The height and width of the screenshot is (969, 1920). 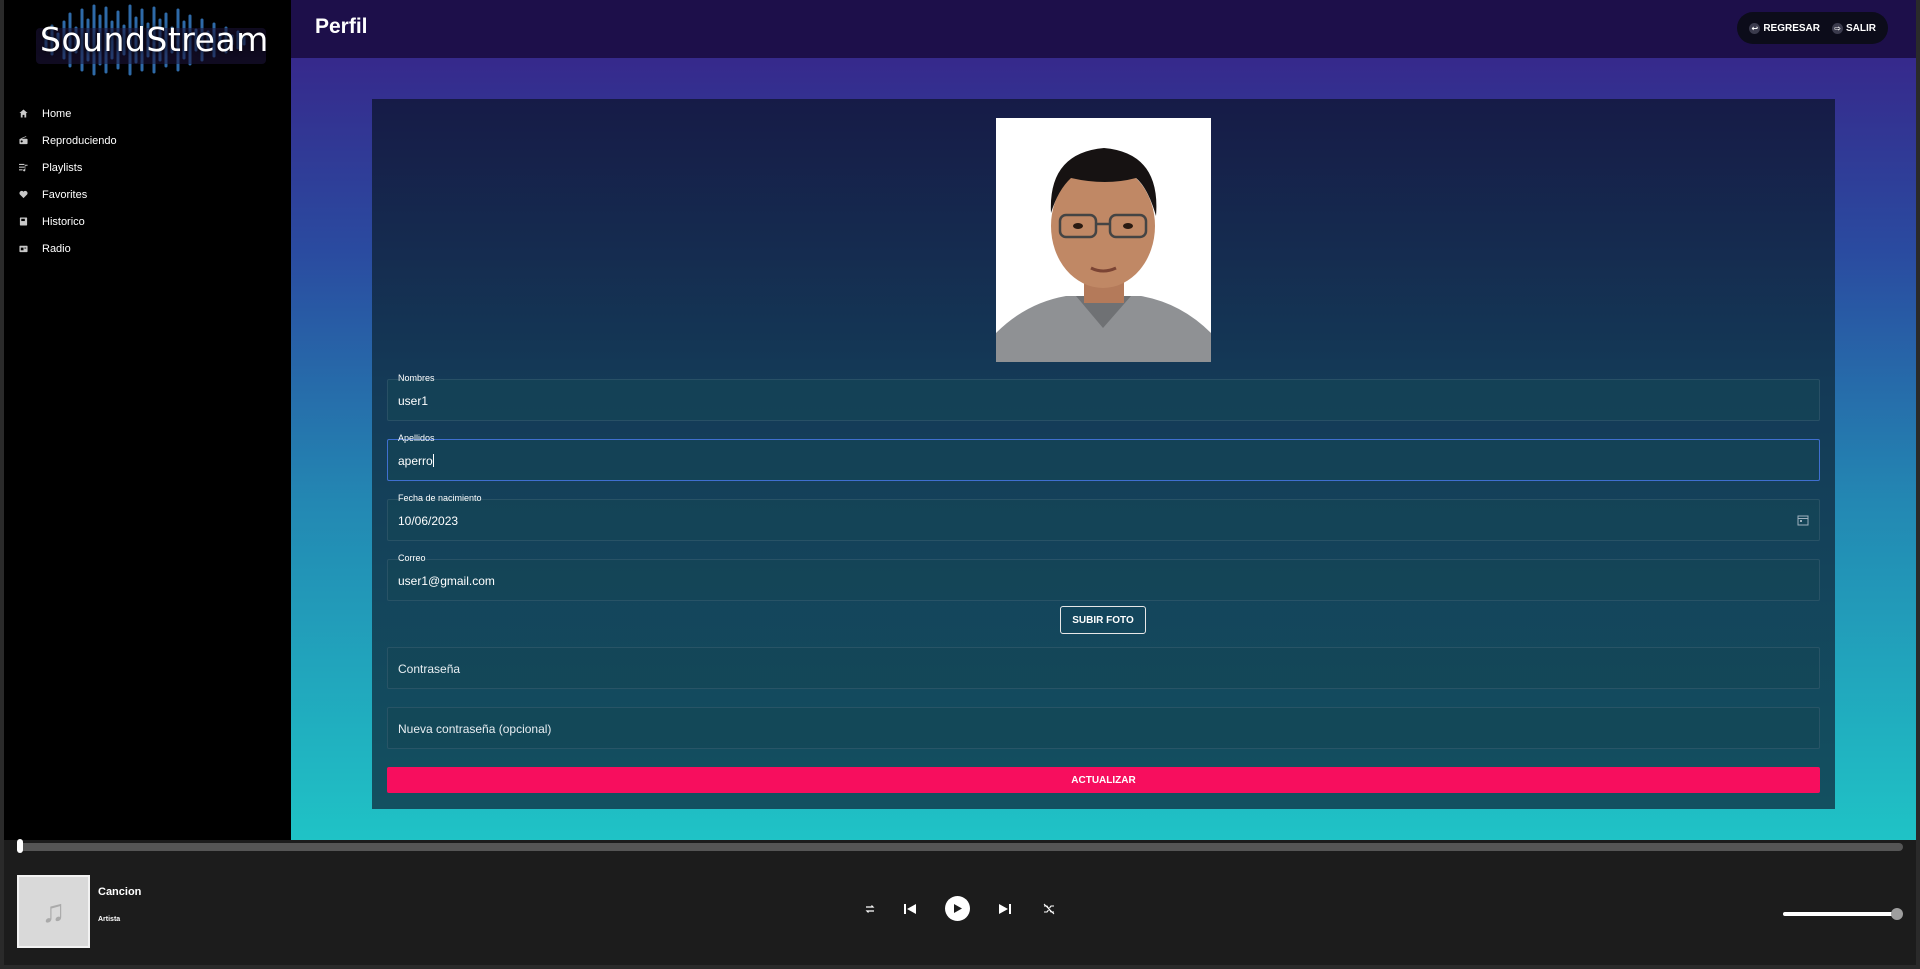 I want to click on sidebar-item-label: Playlists, so click(x=62, y=167).